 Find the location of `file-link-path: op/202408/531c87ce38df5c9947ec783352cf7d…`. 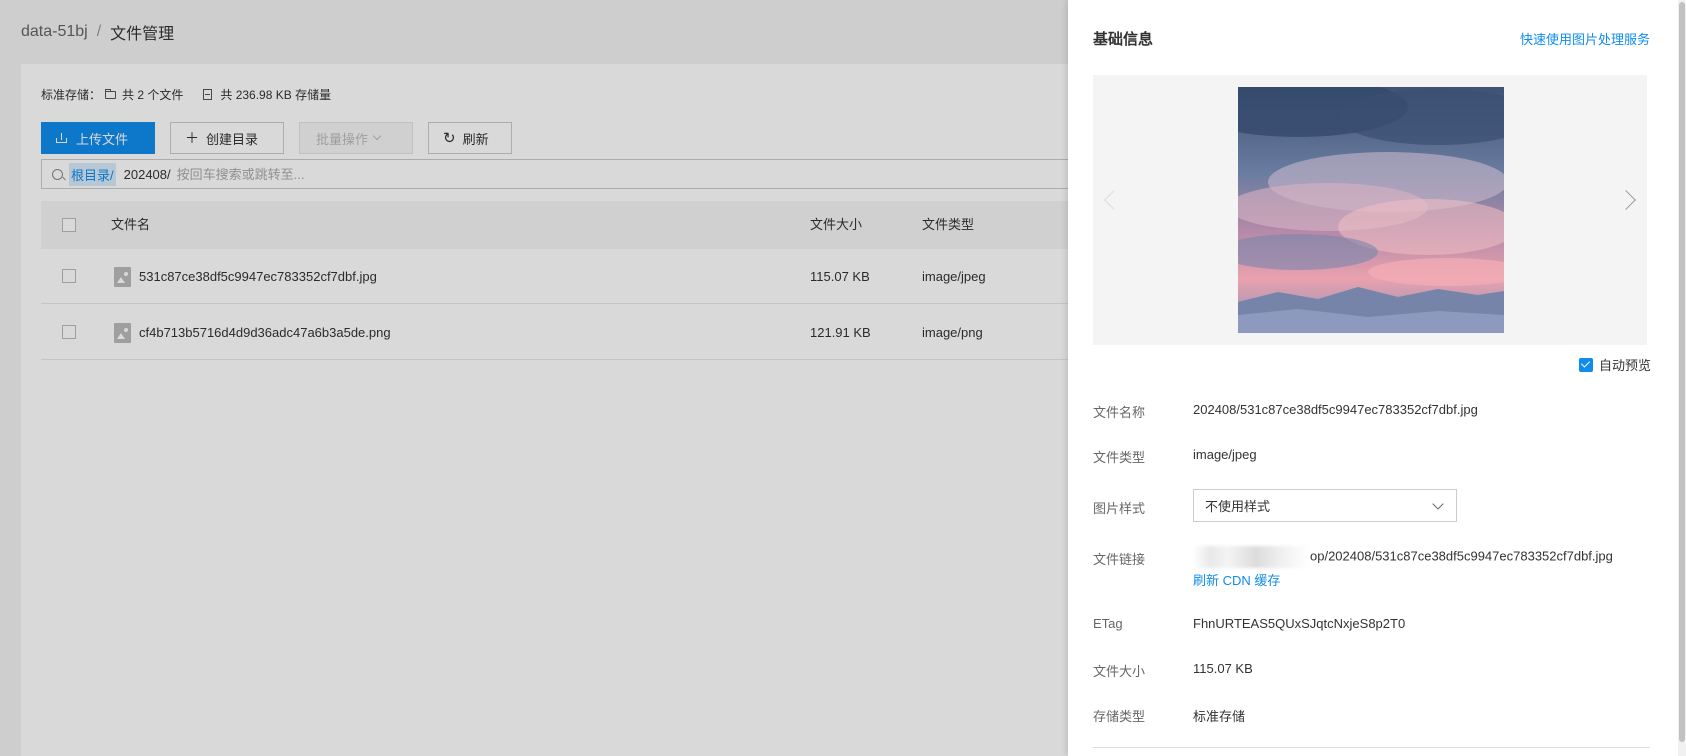

file-link-path: op/202408/531c87ce38df5c9947ec783352cf7d… is located at coordinates (1461, 556).